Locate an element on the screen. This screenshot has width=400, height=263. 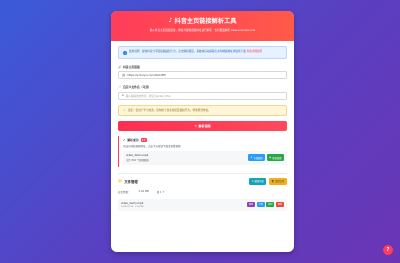
info-icon: i is located at coordinates (125, 52).